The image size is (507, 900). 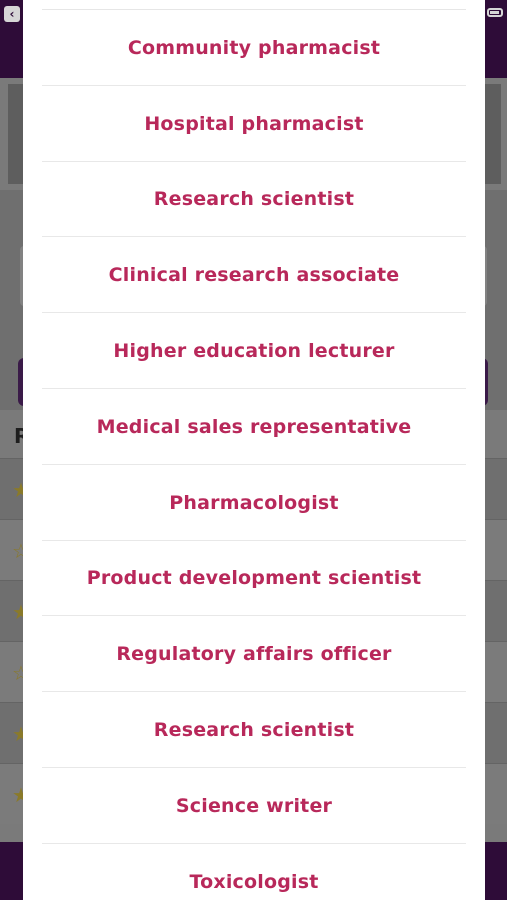 I want to click on option-label: Product development scientist, so click(x=254, y=578).